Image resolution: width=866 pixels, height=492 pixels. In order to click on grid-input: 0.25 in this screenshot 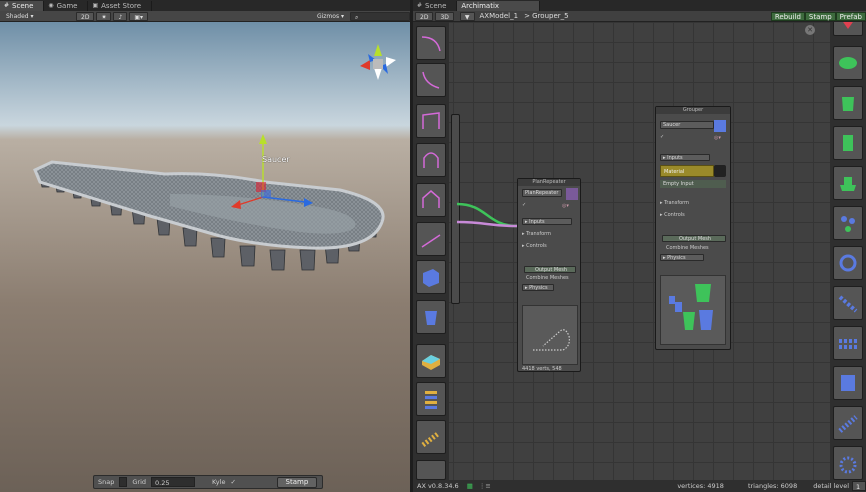, I will do `click(173, 482)`.